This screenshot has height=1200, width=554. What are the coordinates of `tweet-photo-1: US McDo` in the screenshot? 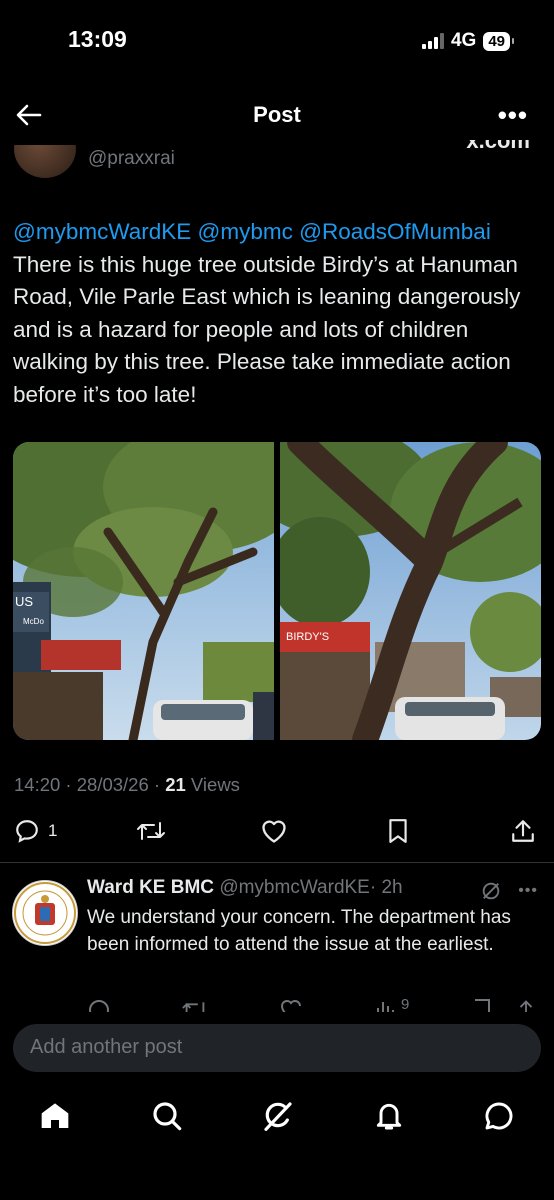 It's located at (143, 591).